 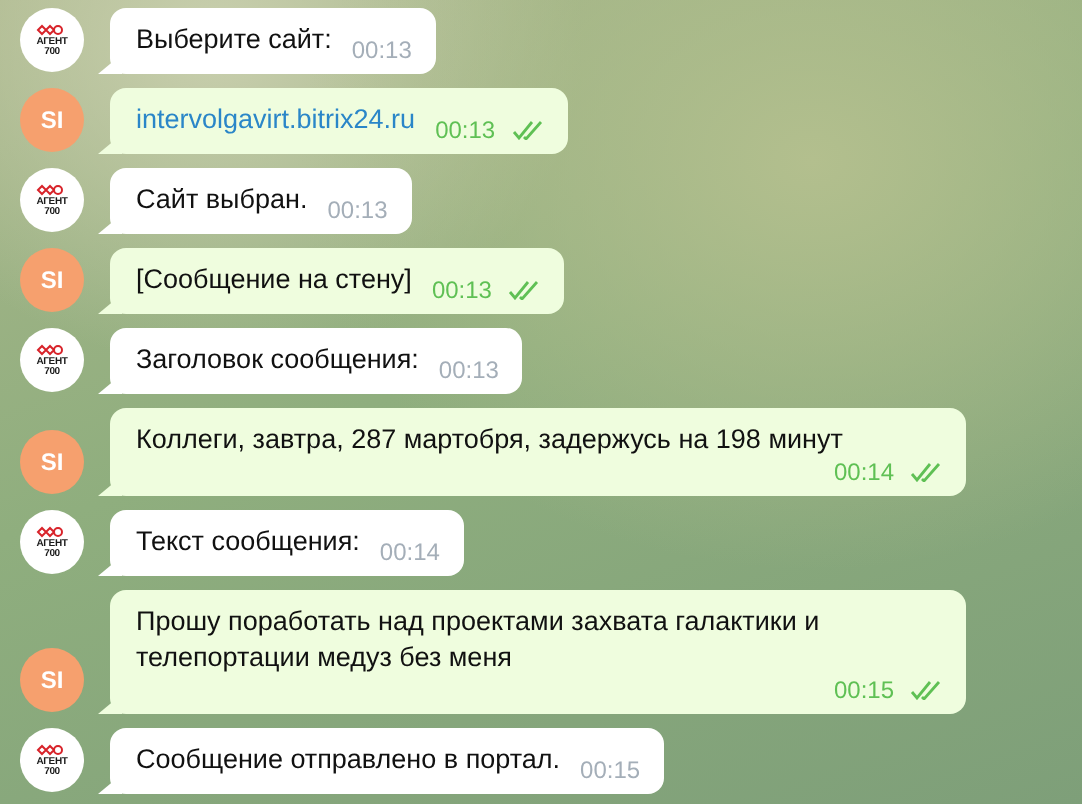 I want to click on message-text: Выберите сайт:, so click(x=234, y=40).